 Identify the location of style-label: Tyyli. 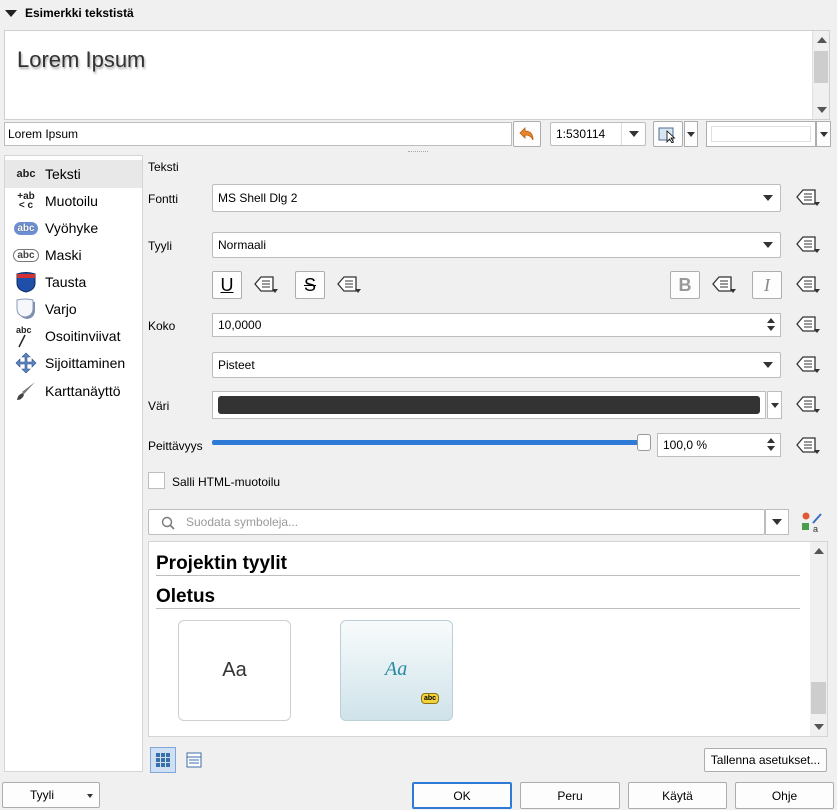
(160, 246).